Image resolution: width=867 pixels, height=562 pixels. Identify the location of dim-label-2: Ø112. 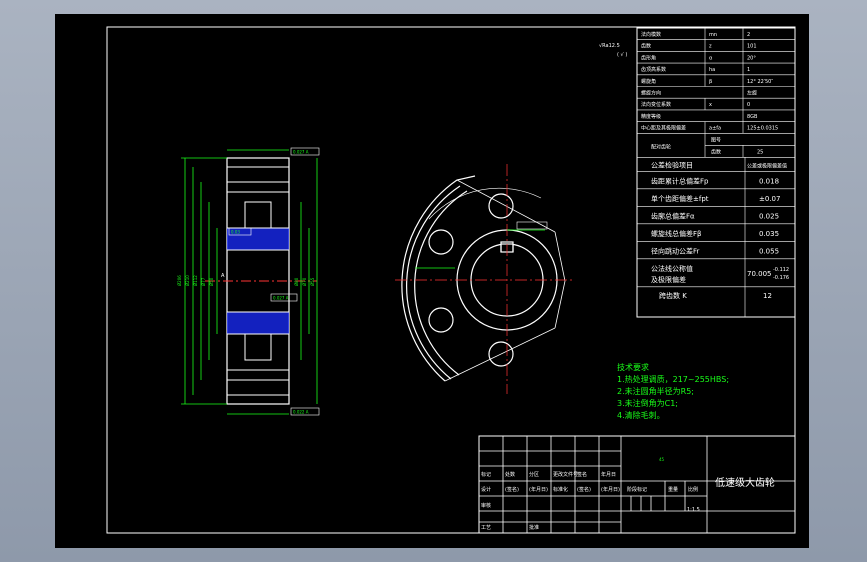
(195, 280).